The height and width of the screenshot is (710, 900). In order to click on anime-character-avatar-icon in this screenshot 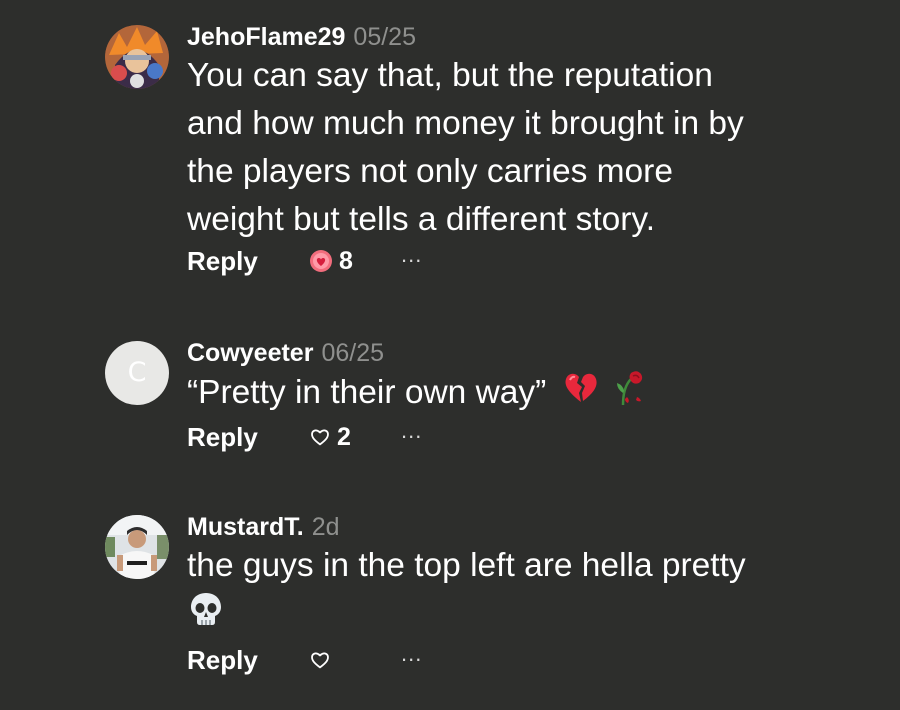, I will do `click(137, 57)`.